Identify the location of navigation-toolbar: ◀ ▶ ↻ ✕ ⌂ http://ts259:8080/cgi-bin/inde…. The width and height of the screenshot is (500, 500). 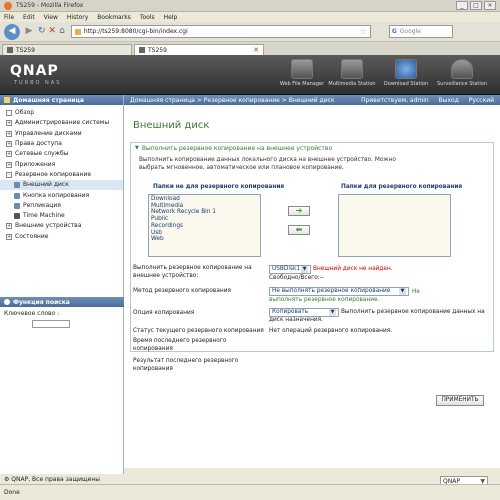
(250, 32).